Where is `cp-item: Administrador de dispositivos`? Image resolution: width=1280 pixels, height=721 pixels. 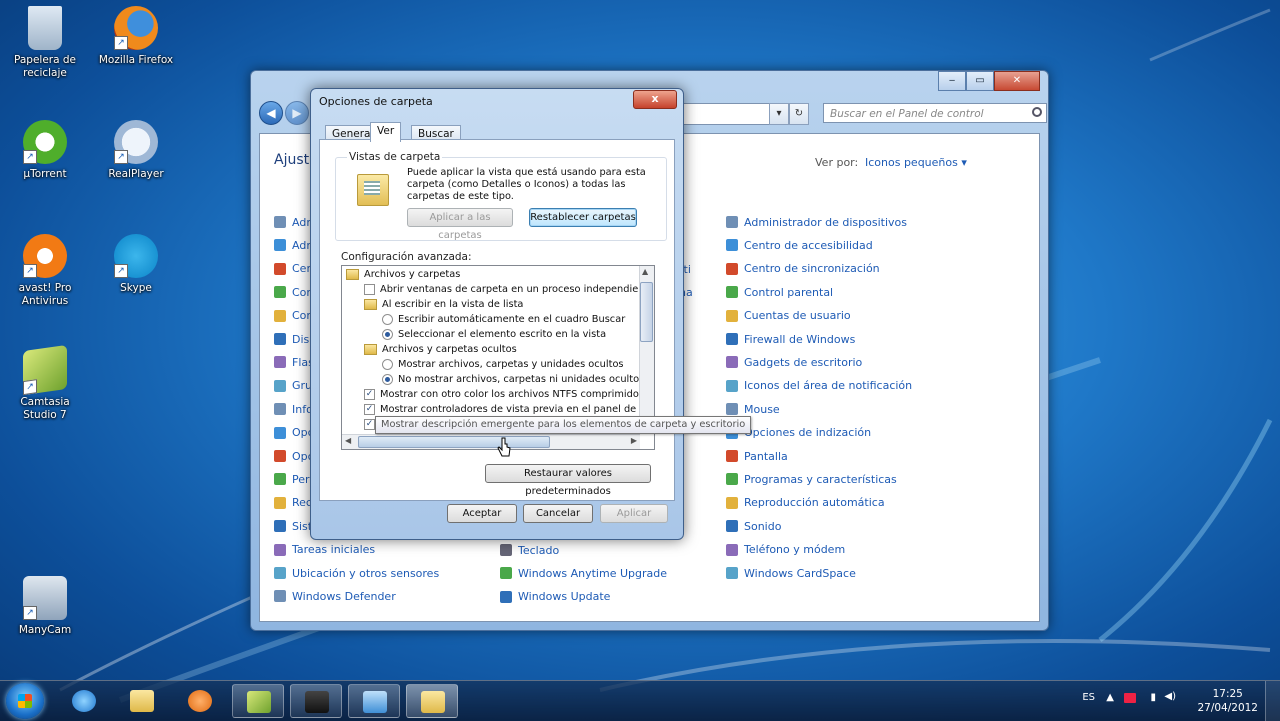 cp-item: Administrador de dispositivos is located at coordinates (816, 222).